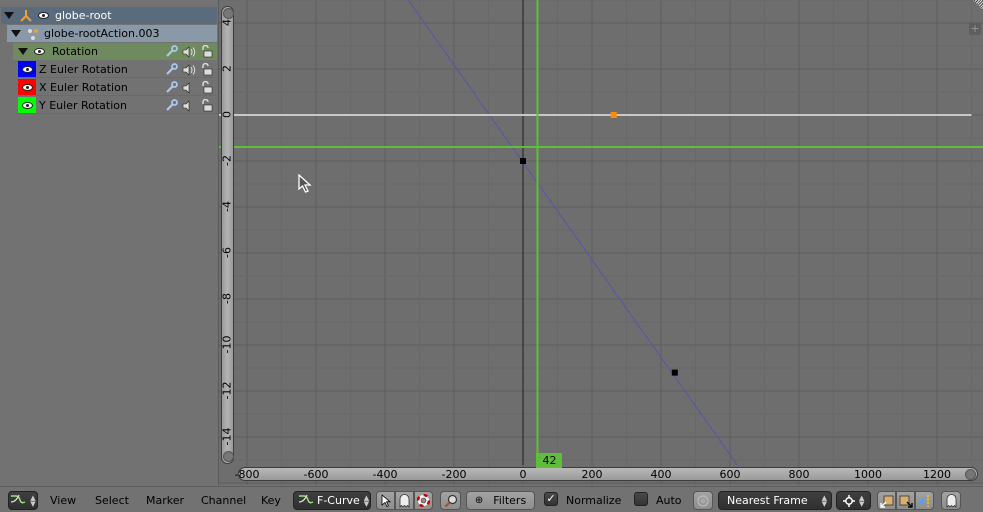 The image size is (983, 512). What do you see at coordinates (669, 500) in the screenshot?
I see `auto-label: Auto` at bounding box center [669, 500].